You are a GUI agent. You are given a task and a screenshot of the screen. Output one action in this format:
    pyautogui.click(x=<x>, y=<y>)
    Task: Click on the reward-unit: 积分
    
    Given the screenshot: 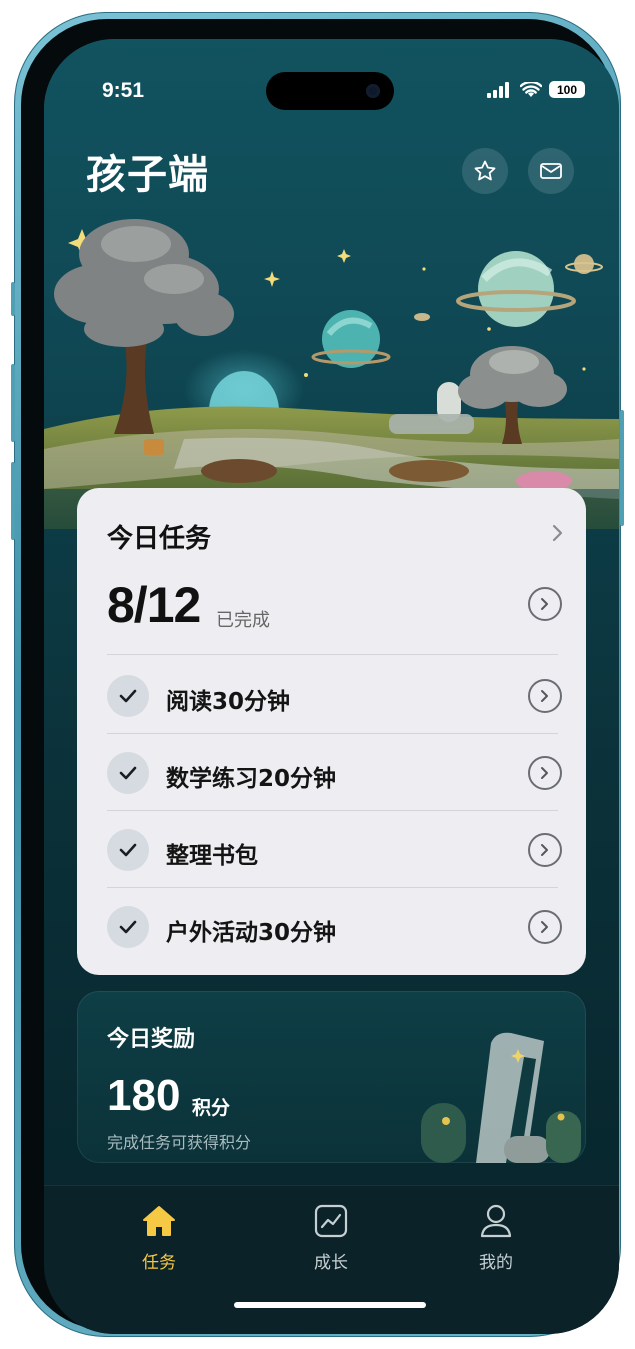 What is the action you would take?
    pyautogui.click(x=211, y=1108)
    